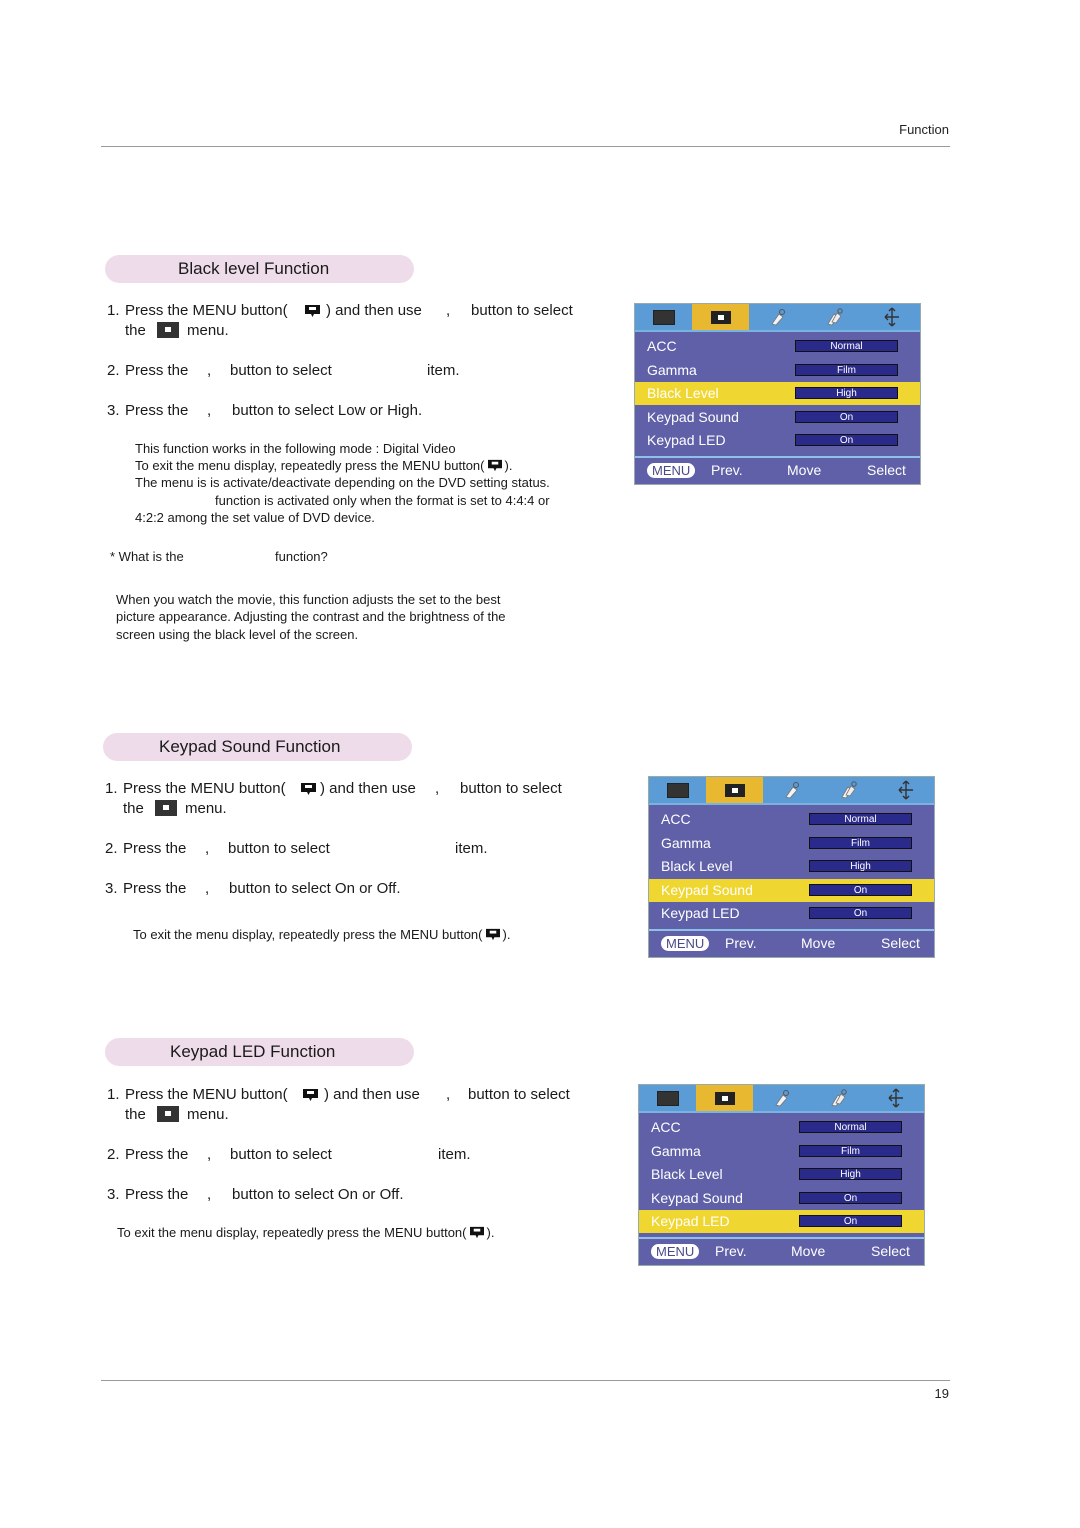 The image size is (1080, 1528). Describe the element at coordinates (808, 1251) in the screenshot. I see `osd-footer-move: Move` at that location.